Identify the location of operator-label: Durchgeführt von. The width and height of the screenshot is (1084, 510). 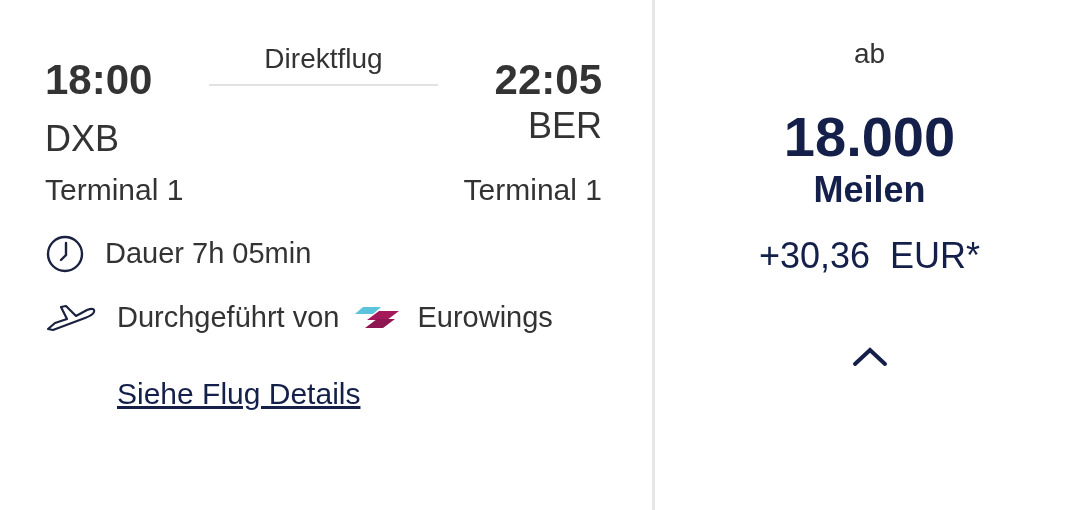
(228, 317).